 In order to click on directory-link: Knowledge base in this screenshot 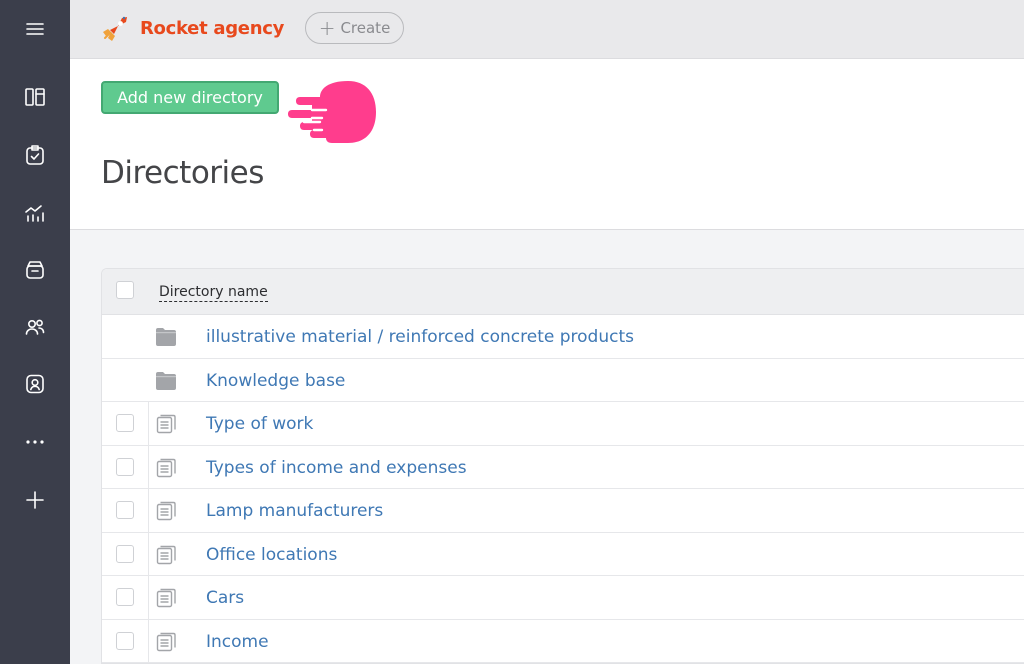, I will do `click(275, 381)`.